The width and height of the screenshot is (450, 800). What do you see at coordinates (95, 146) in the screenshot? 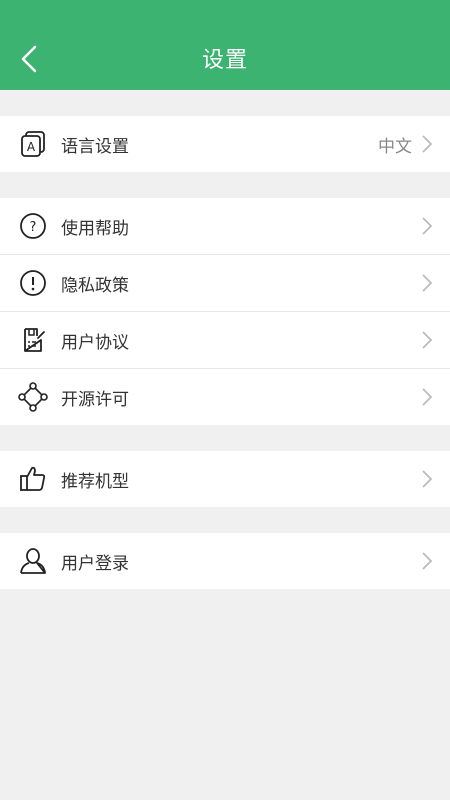
I see `settings-item-label: 语言设置` at bounding box center [95, 146].